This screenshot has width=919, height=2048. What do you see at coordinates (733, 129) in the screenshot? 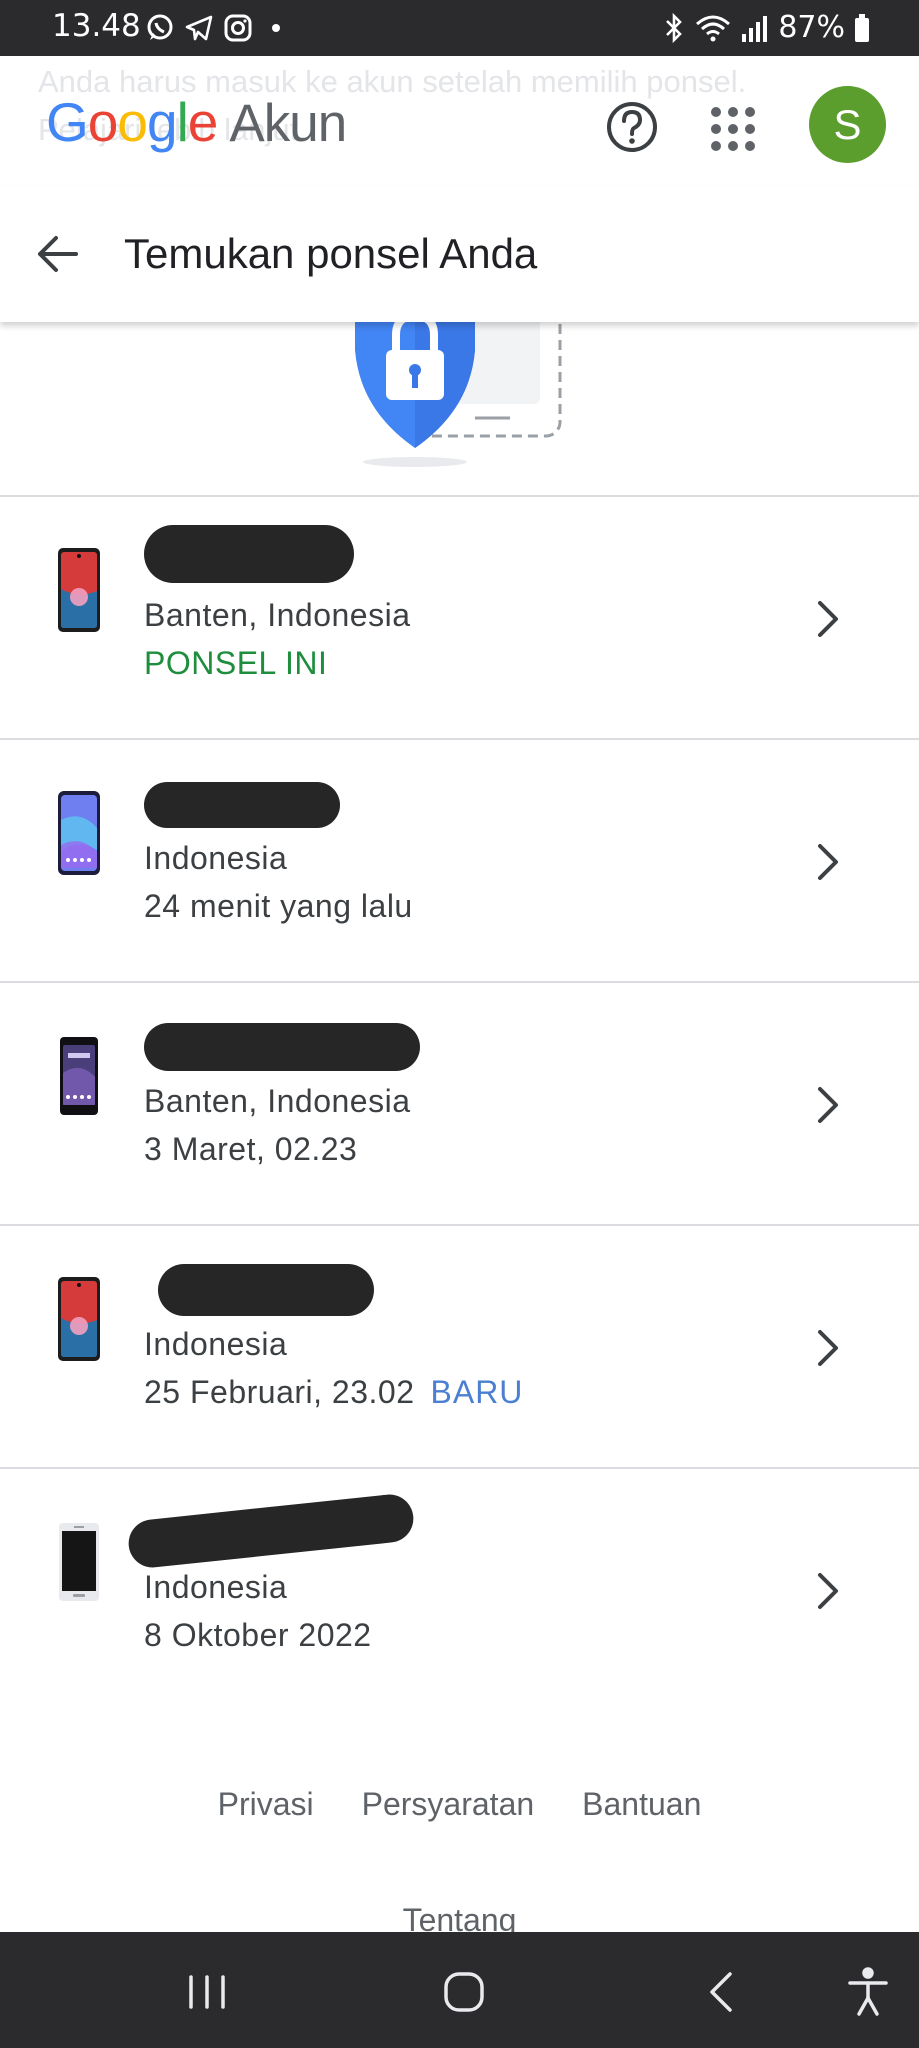
I see `google-apps-icon` at bounding box center [733, 129].